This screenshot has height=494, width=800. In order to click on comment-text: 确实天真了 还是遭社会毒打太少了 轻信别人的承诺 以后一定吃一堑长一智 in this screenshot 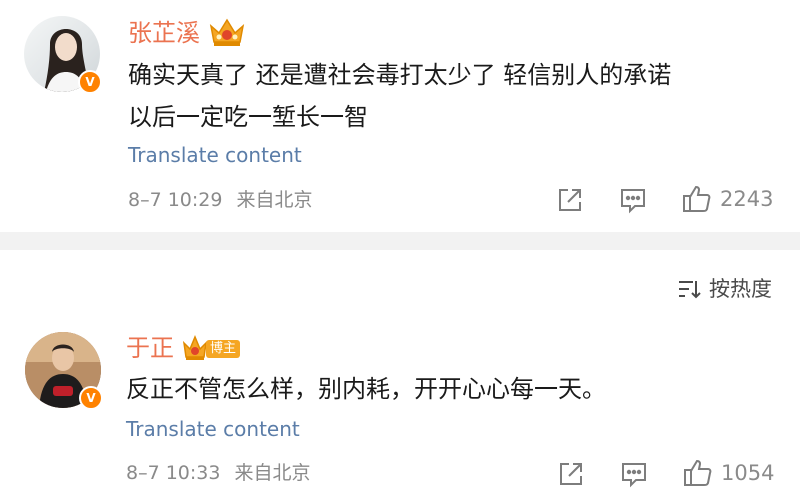, I will do `click(453, 96)`.